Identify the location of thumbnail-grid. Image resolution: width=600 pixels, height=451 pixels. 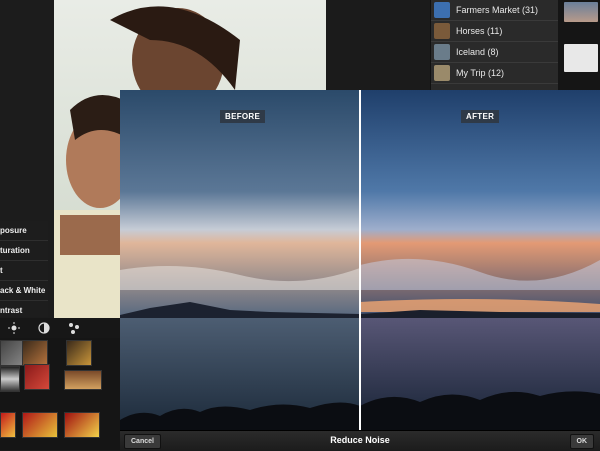
(60, 394).